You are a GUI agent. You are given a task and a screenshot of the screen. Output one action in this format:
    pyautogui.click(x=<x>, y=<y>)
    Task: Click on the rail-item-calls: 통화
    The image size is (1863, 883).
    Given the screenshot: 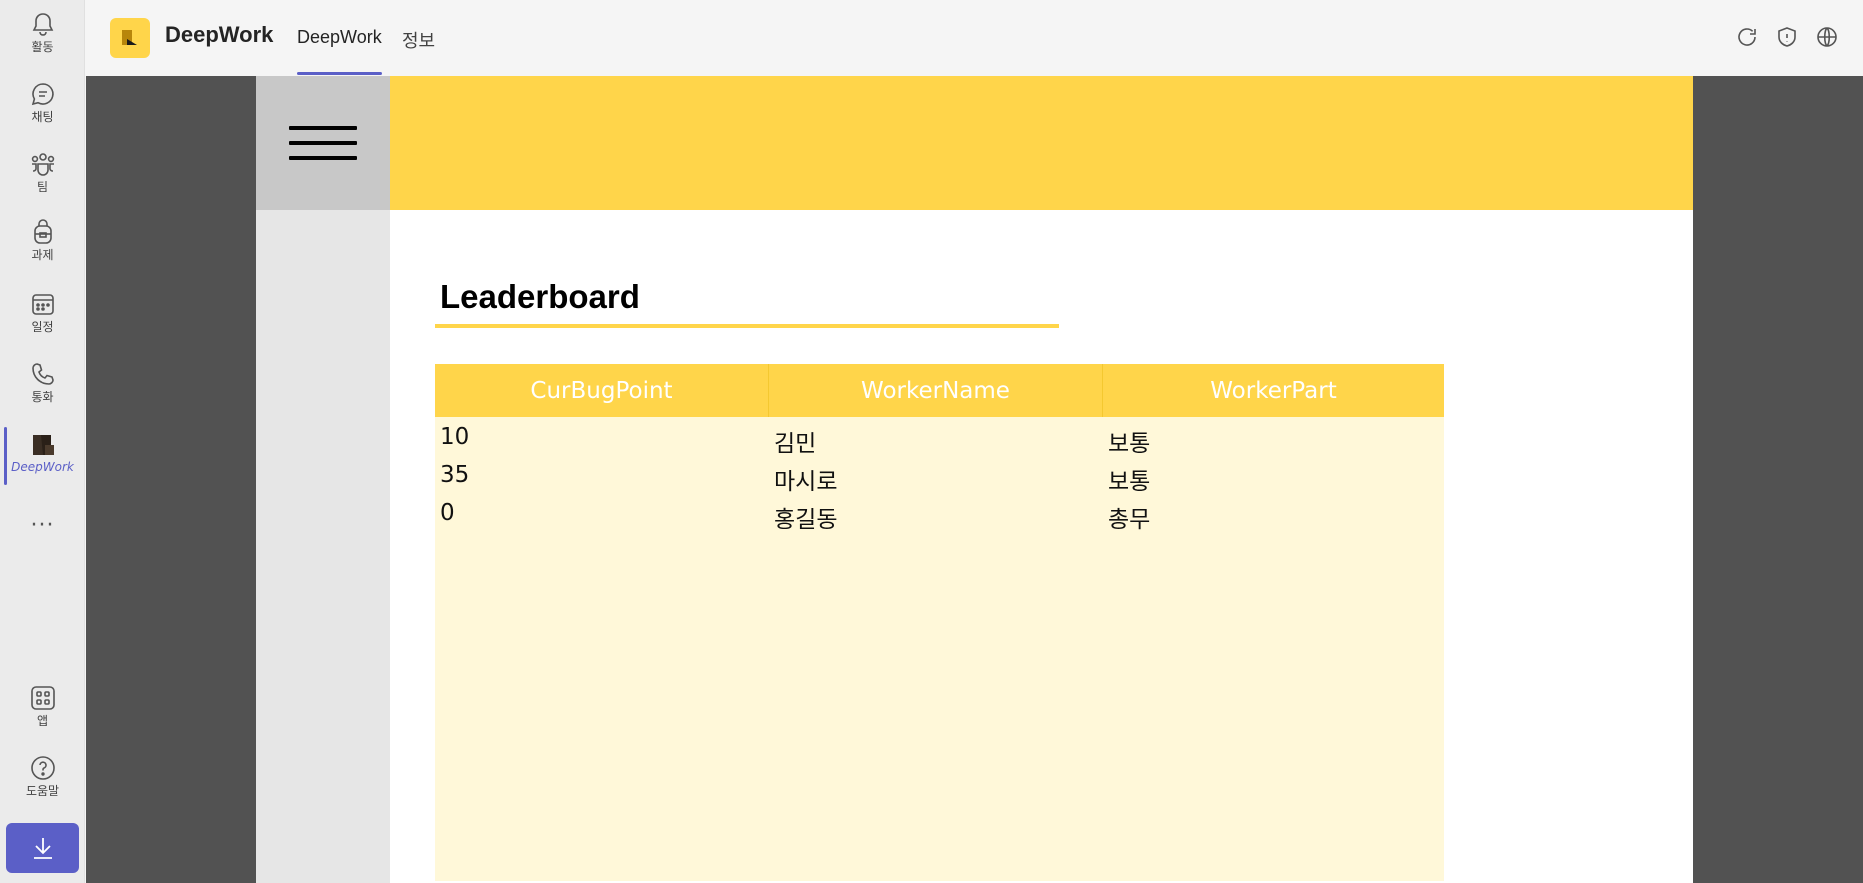 What is the action you would take?
    pyautogui.click(x=42, y=390)
    